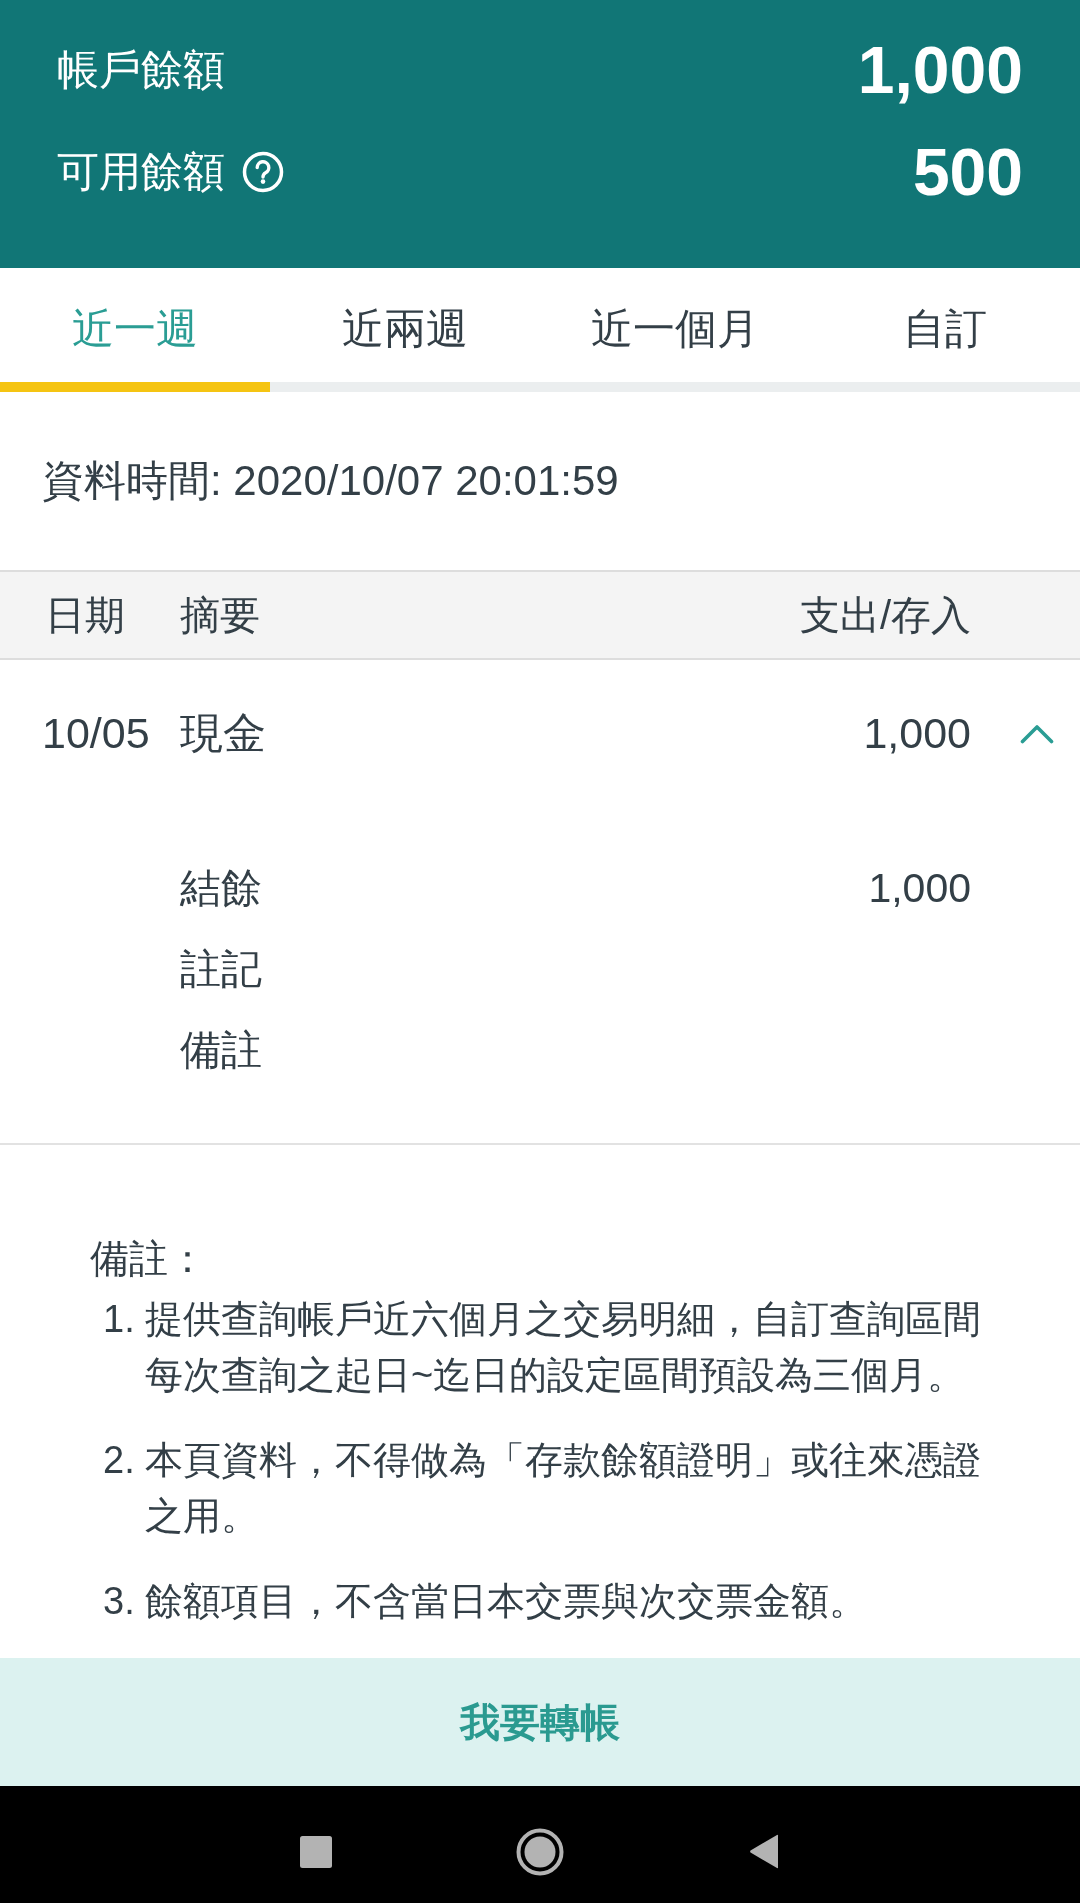 This screenshot has height=1903, width=1080. What do you see at coordinates (141, 69) in the screenshot?
I see `balance-label: 帳戶餘額` at bounding box center [141, 69].